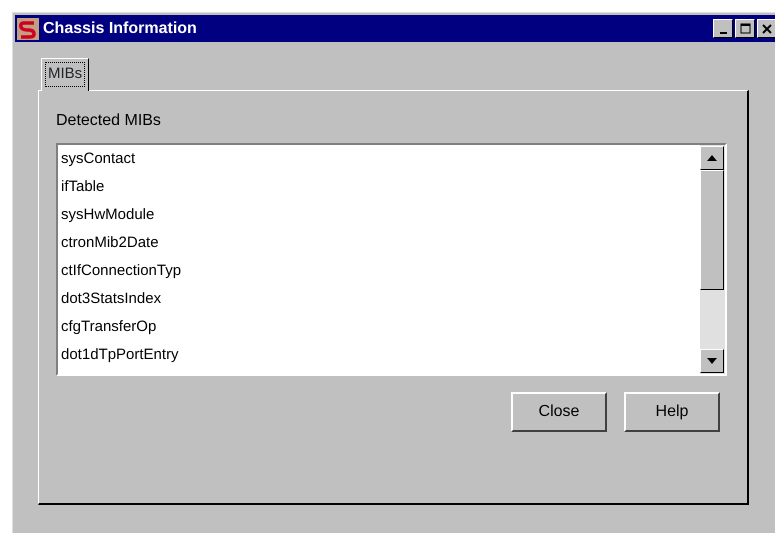  Describe the element at coordinates (379, 274) in the screenshot. I see `list-item: ctIfConnectionTyp` at that location.